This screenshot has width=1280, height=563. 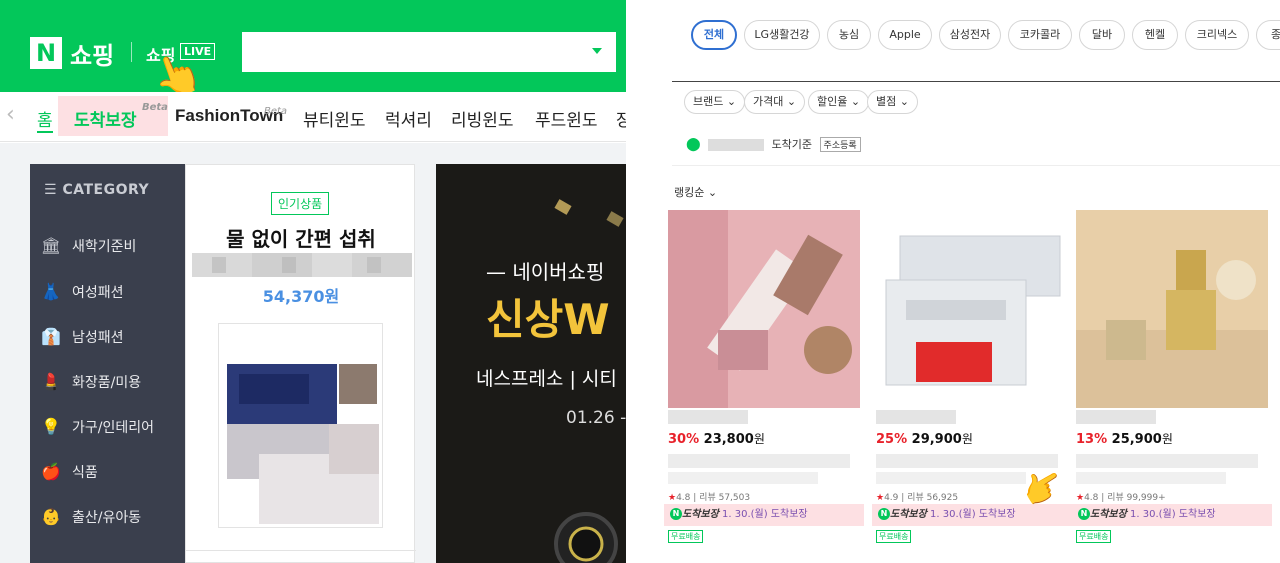 I want to click on chip-all: 전체, so click(x=714, y=35).